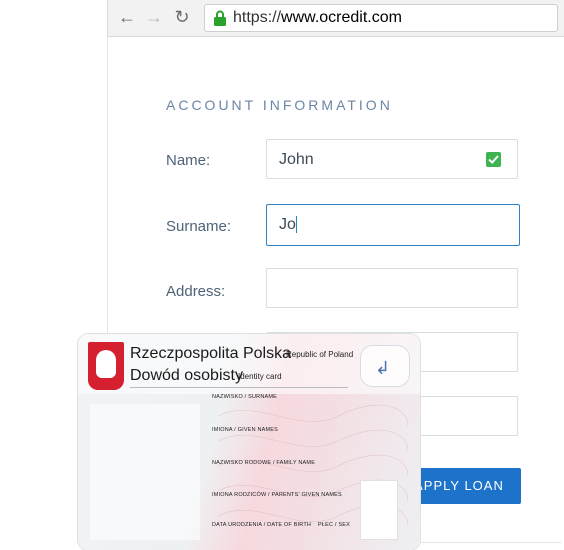  I want to click on card-document-type: Dowód osobisty, so click(186, 375).